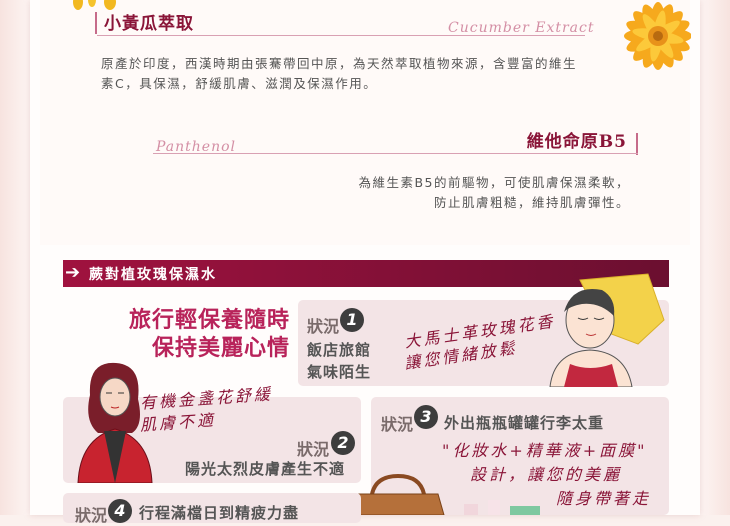 The image size is (730, 526). Describe the element at coordinates (220, 348) in the screenshot. I see `headline-line2: 保持美麗心情` at that location.